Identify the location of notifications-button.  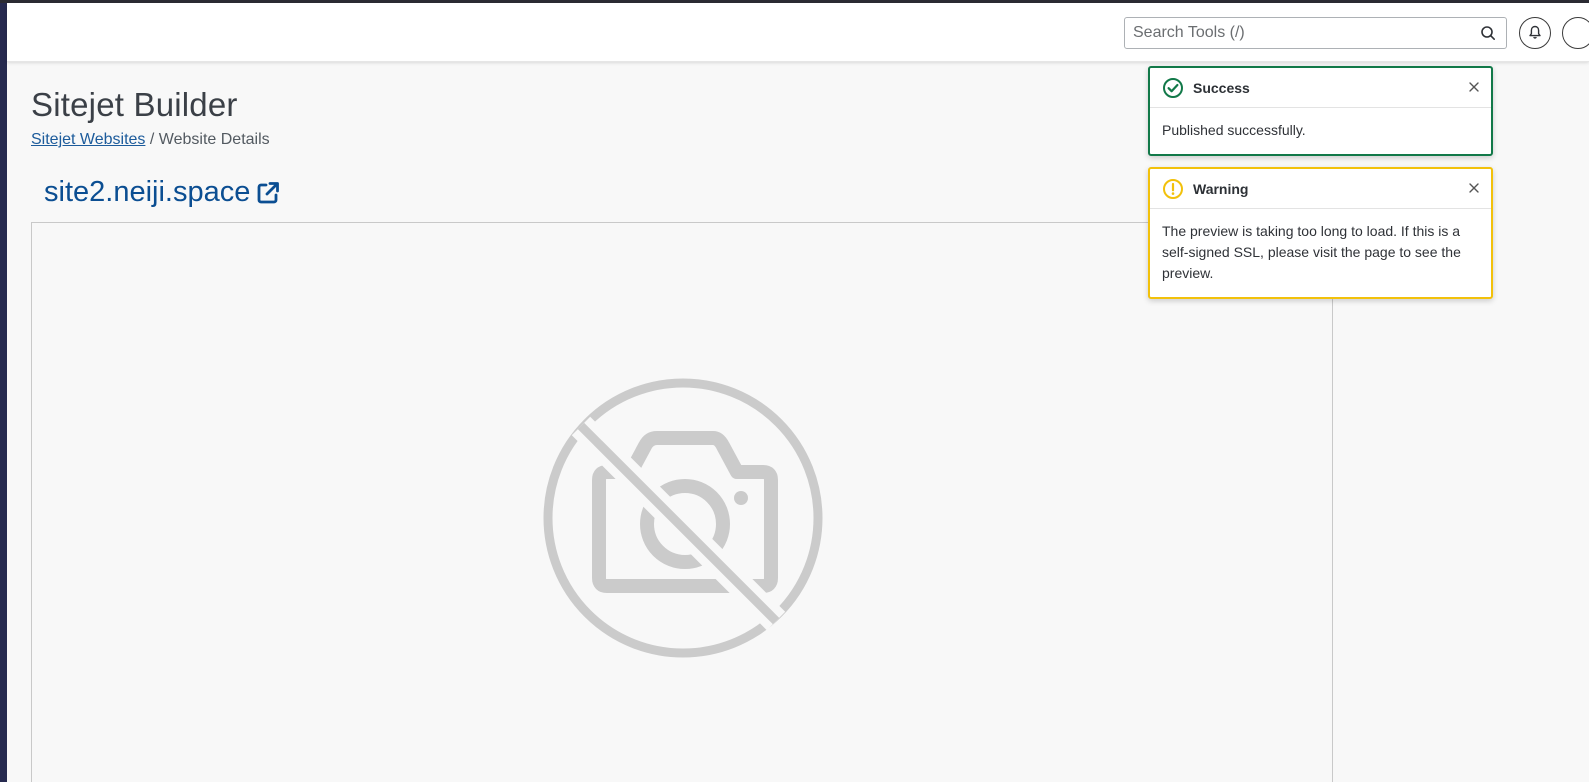
(1535, 33).